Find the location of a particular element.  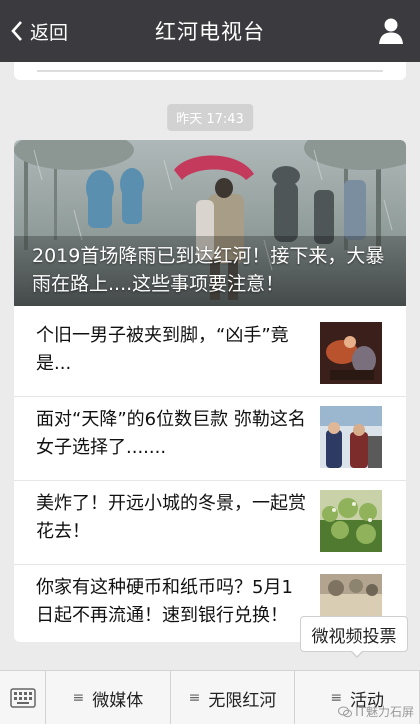

submenu-item-label: 微视频投票 is located at coordinates (354, 636).